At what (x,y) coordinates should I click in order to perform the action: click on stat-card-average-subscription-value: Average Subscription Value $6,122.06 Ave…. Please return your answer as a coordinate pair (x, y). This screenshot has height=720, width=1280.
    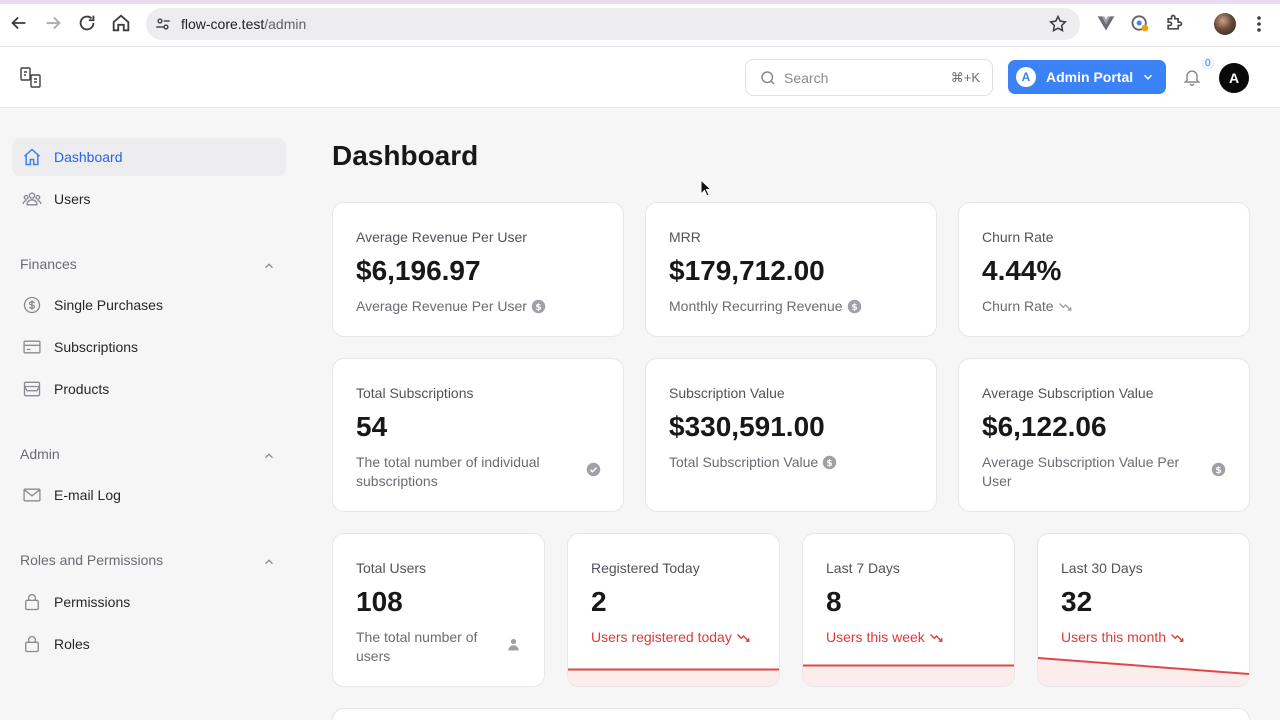
    Looking at the image, I should click on (1104, 435).